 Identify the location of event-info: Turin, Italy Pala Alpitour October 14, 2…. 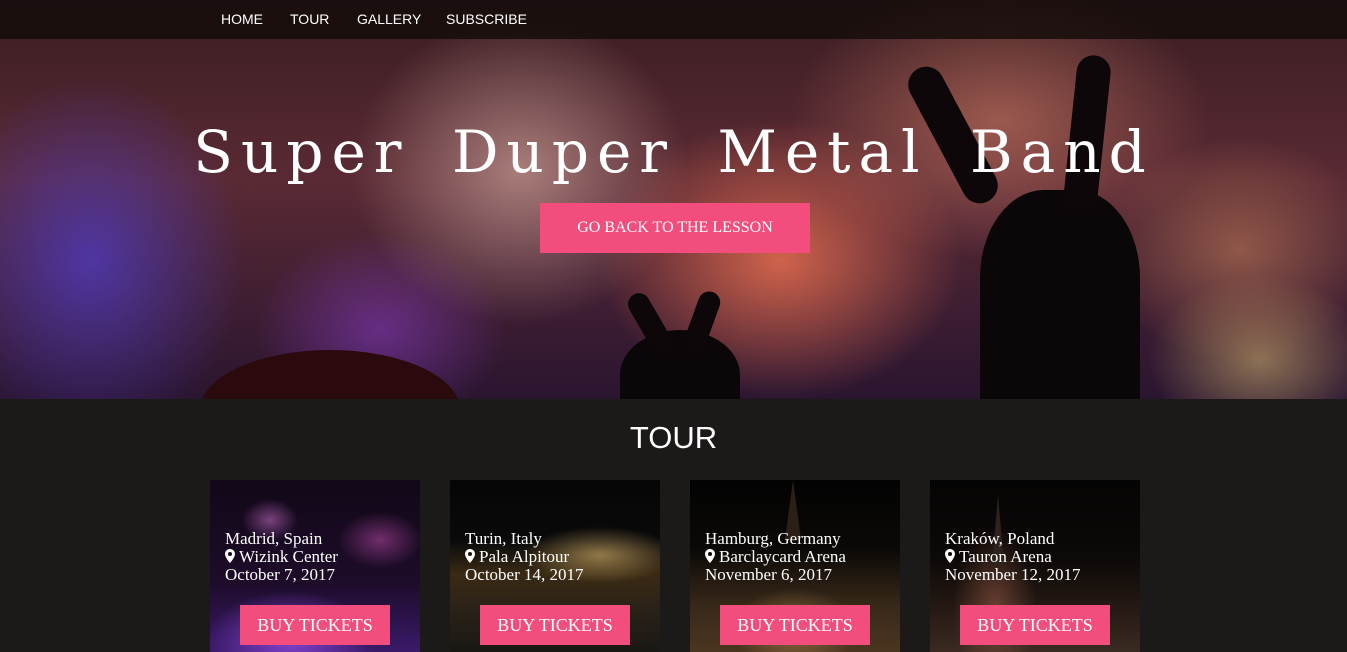
(524, 557).